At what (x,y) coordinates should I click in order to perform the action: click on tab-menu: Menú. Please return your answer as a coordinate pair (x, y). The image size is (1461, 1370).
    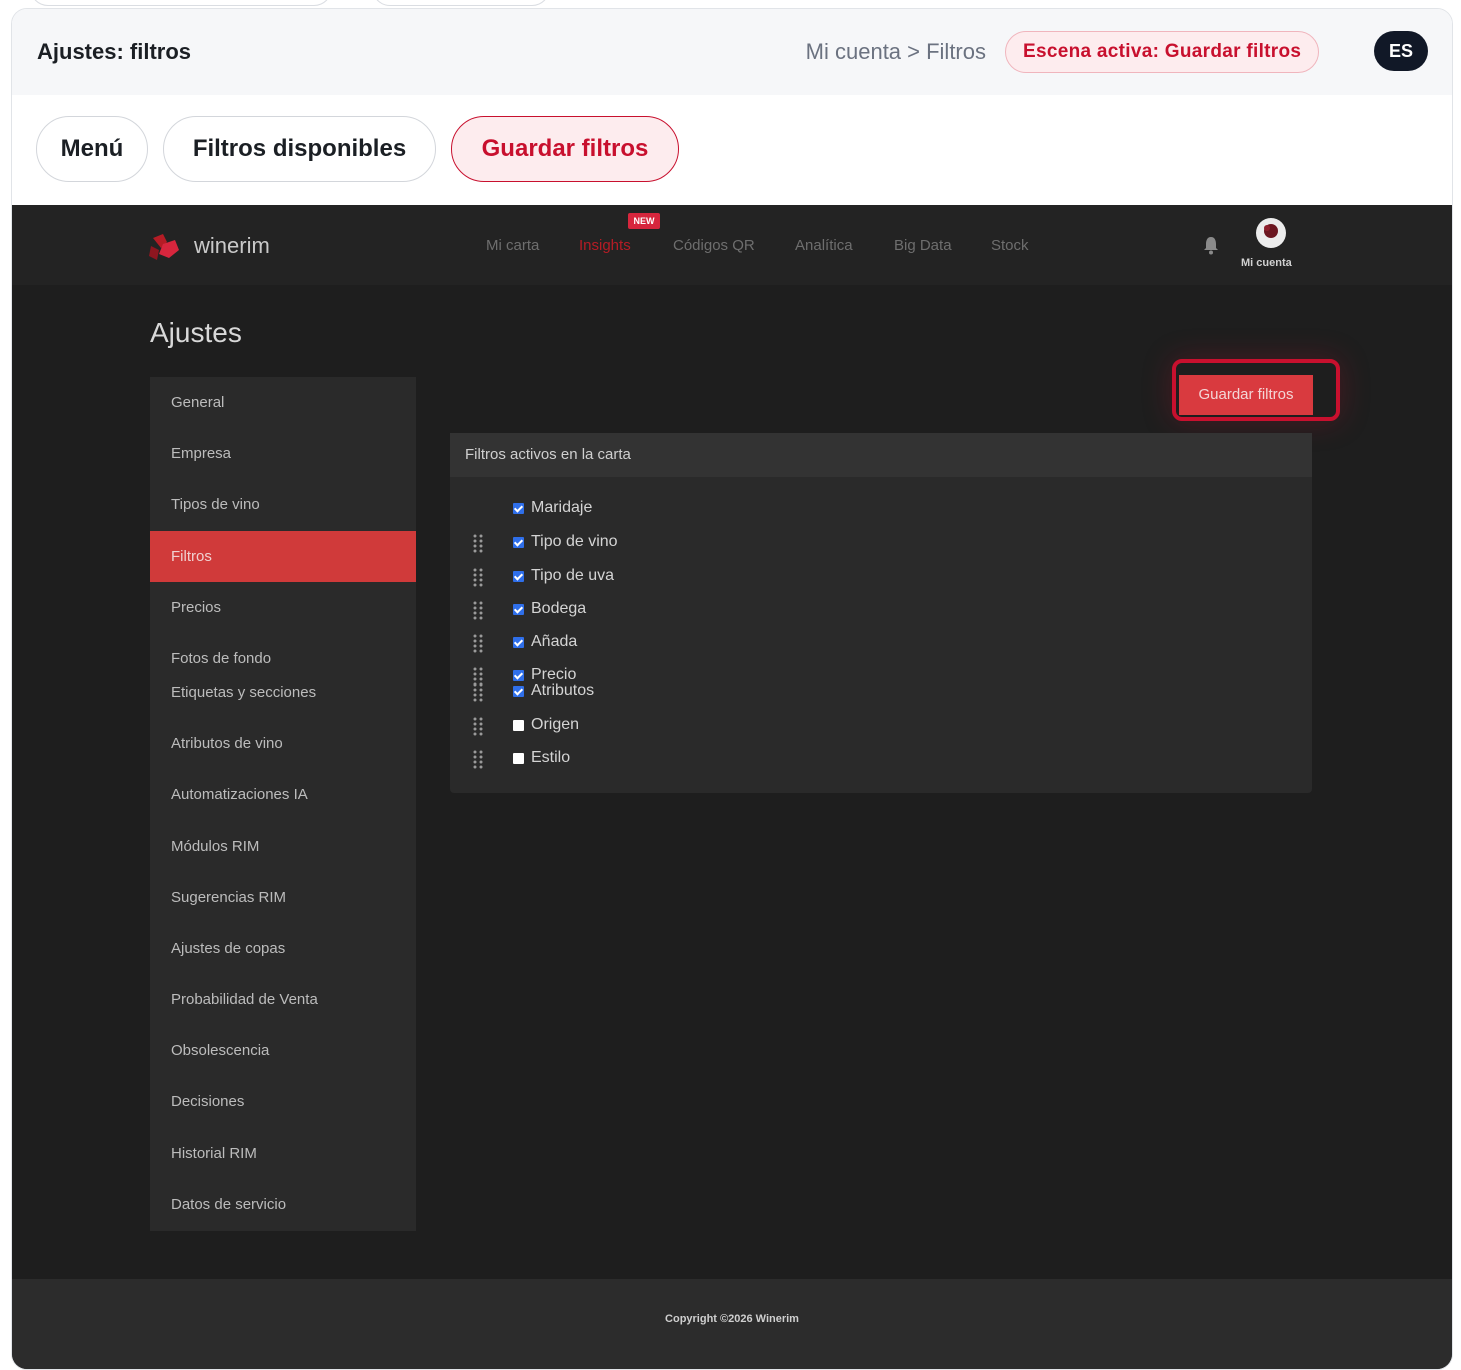
    Looking at the image, I should click on (92, 149).